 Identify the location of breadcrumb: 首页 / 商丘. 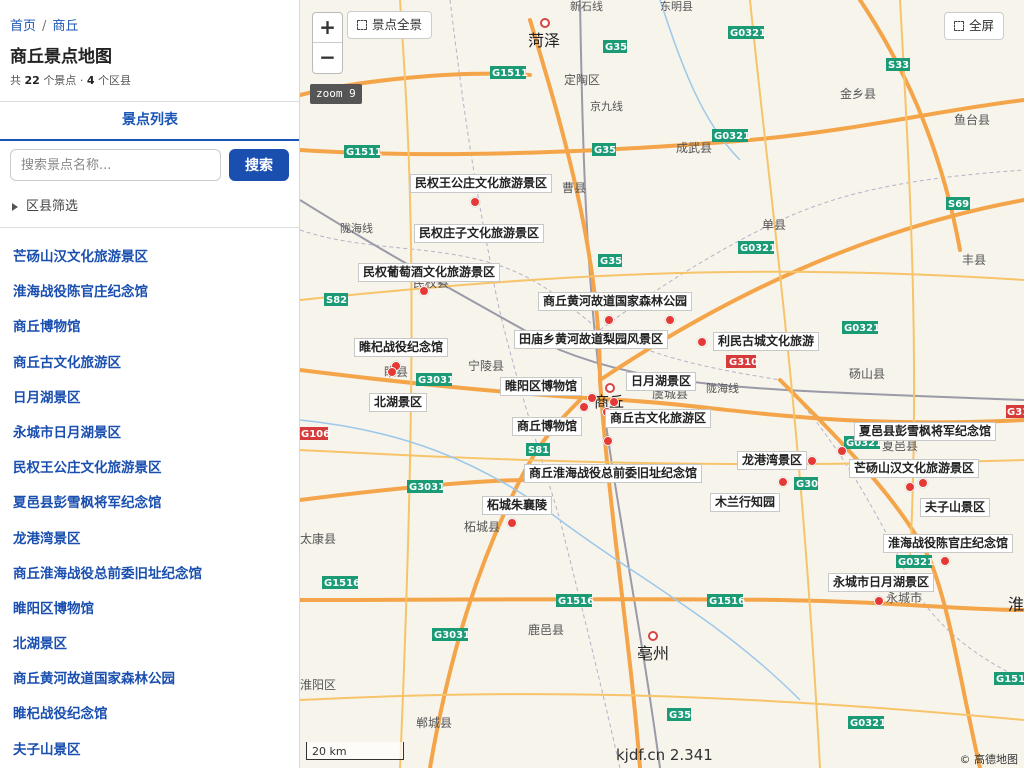
(44, 24).